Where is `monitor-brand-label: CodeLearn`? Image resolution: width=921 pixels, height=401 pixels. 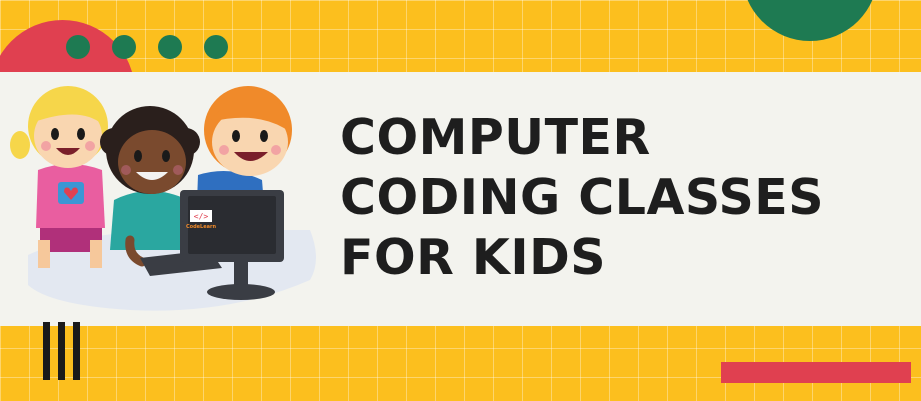
monitor-brand-label: CodeLearn is located at coordinates (201, 227).